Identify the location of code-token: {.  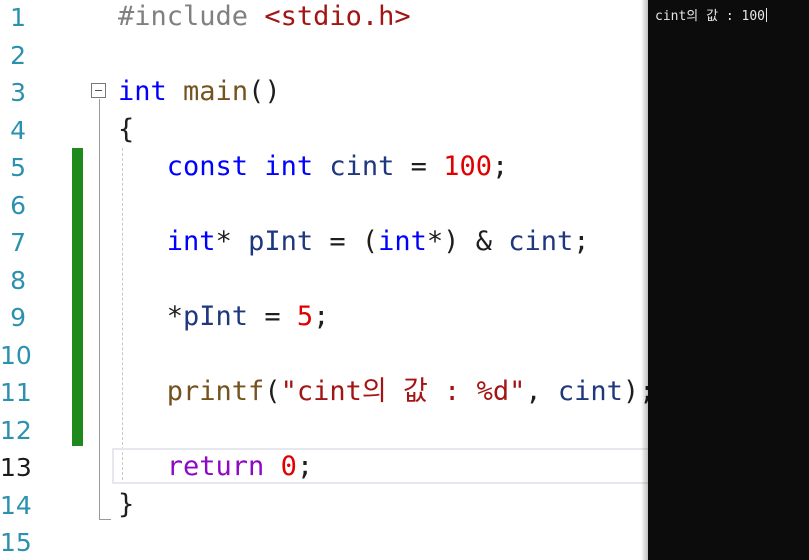
(126, 129).